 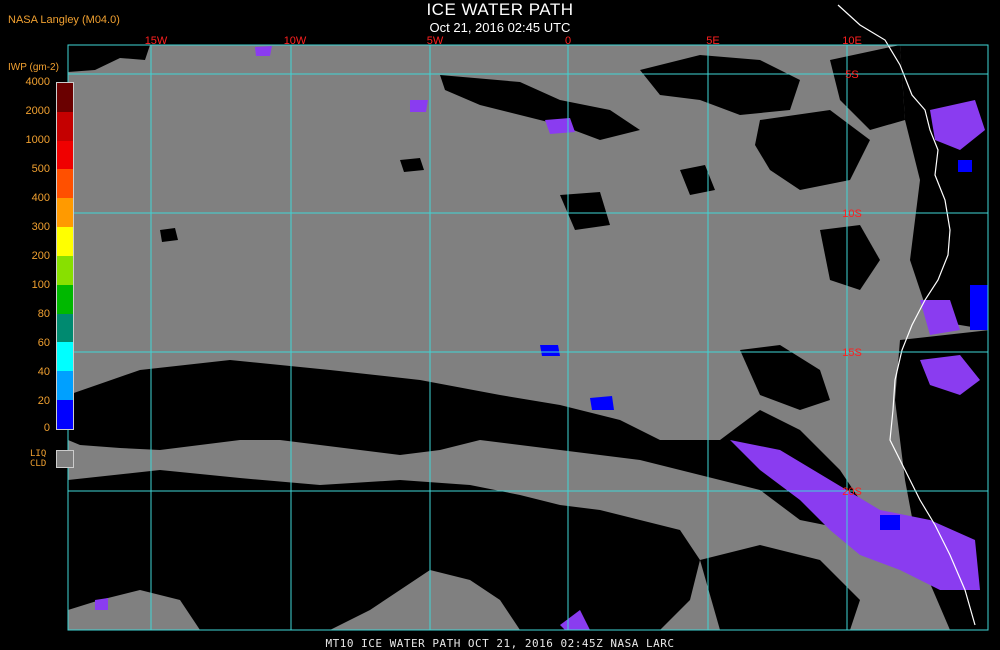 I want to click on map-title: ICE WATER PATH, so click(x=500, y=9).